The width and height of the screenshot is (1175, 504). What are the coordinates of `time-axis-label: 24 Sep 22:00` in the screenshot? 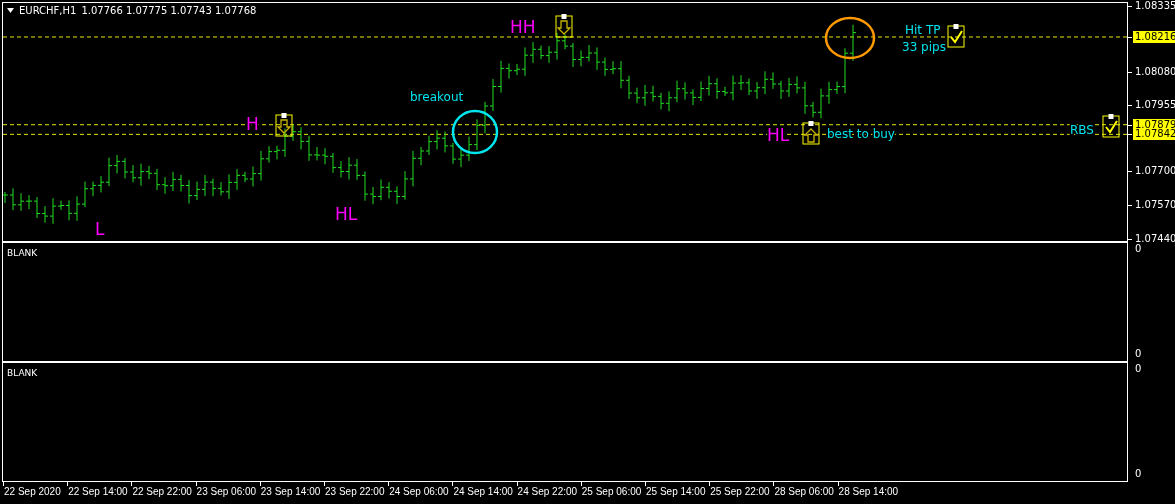 It's located at (547, 491).